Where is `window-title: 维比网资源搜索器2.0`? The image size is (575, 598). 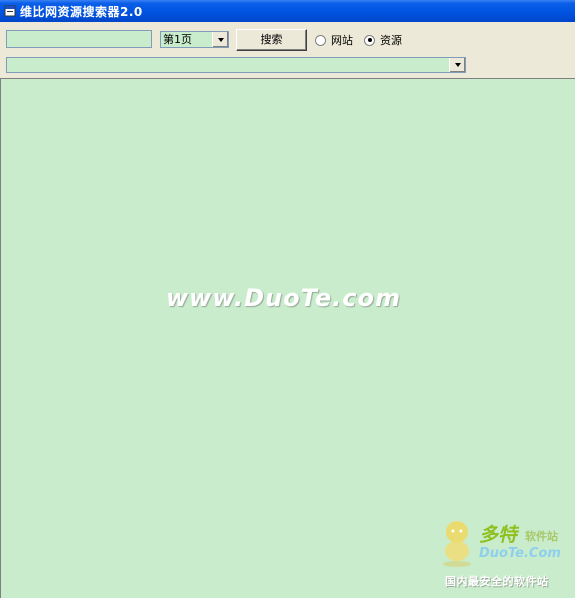
window-title: 维比网资源搜索器2.0 is located at coordinates (81, 11).